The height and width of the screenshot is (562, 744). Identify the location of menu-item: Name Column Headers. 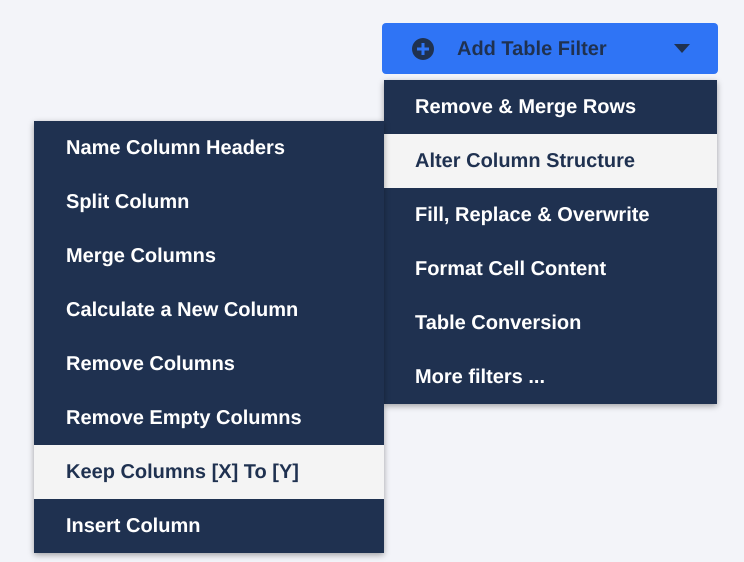
(209, 148).